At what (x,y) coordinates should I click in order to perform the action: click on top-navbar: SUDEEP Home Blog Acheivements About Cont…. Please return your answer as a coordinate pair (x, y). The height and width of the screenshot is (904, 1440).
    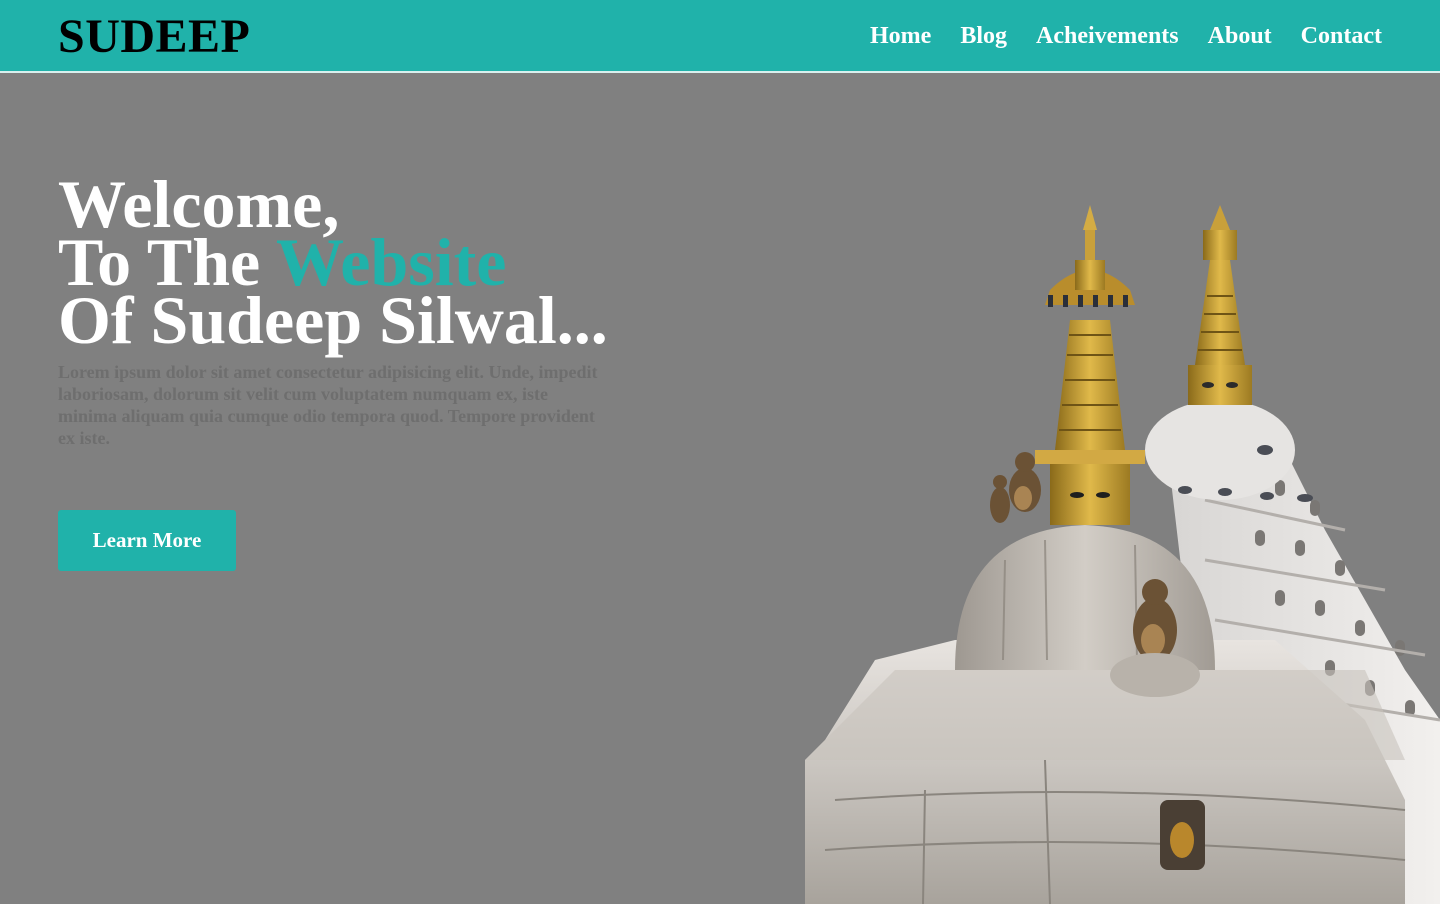
    Looking at the image, I should click on (720, 36).